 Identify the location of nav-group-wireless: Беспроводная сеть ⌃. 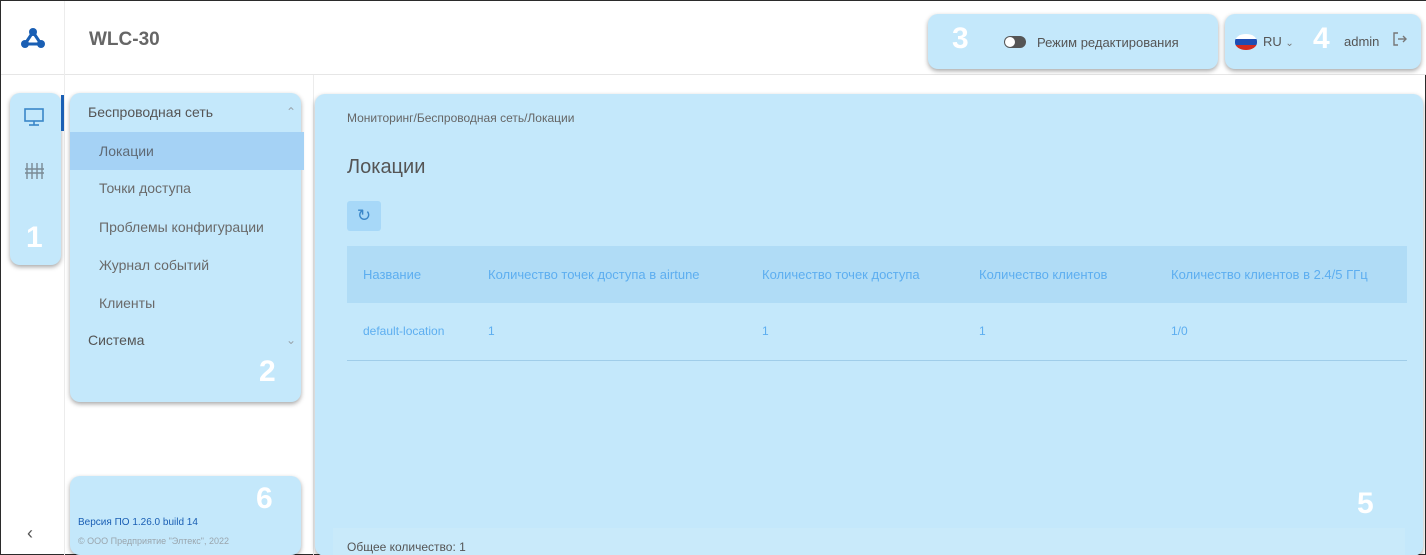
(187, 112).